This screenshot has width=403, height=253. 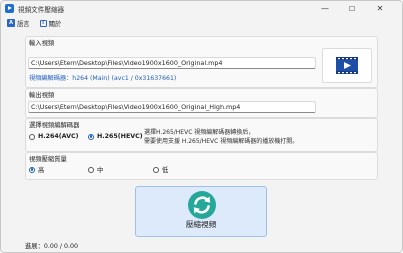 I want to click on minimize-button: —, so click(x=325, y=8).